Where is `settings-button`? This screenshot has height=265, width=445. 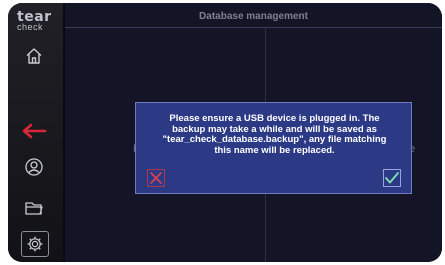 settings-button is located at coordinates (35, 244).